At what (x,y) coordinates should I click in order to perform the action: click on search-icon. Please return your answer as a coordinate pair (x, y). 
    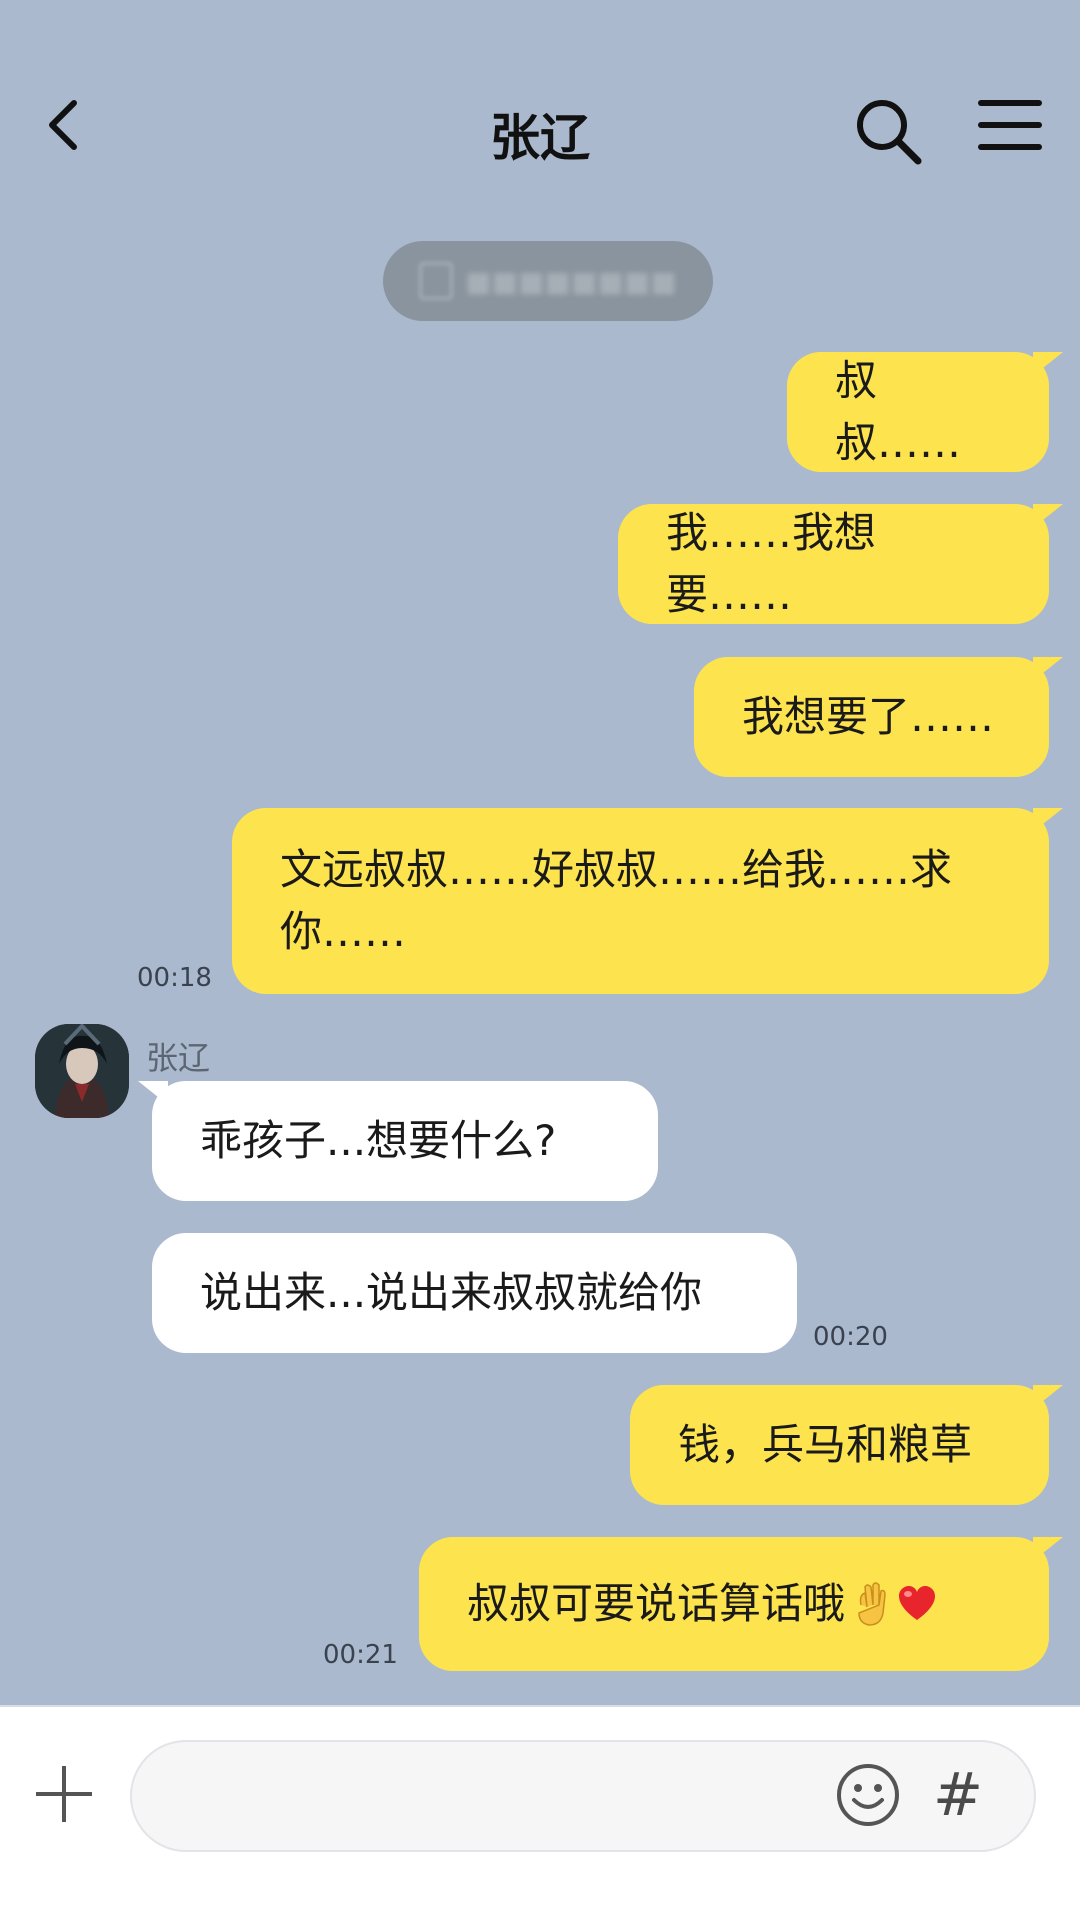
    Looking at the image, I should click on (889, 132).